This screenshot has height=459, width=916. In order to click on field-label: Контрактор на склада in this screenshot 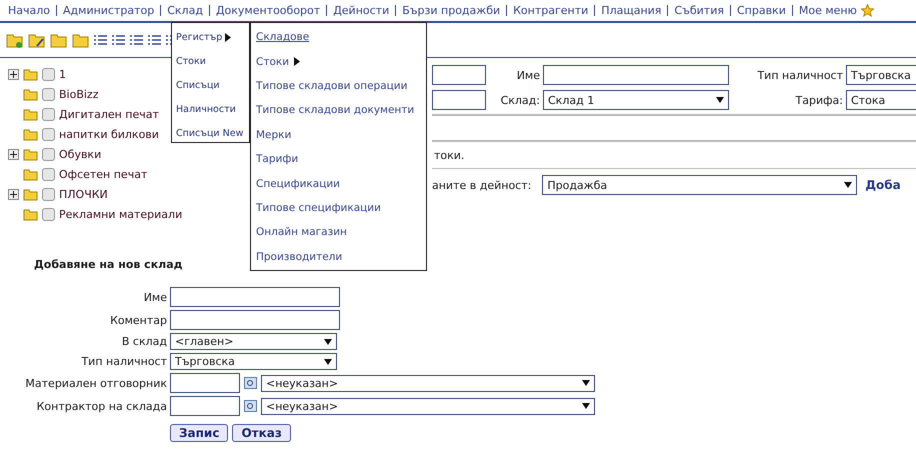, I will do `click(102, 406)`.